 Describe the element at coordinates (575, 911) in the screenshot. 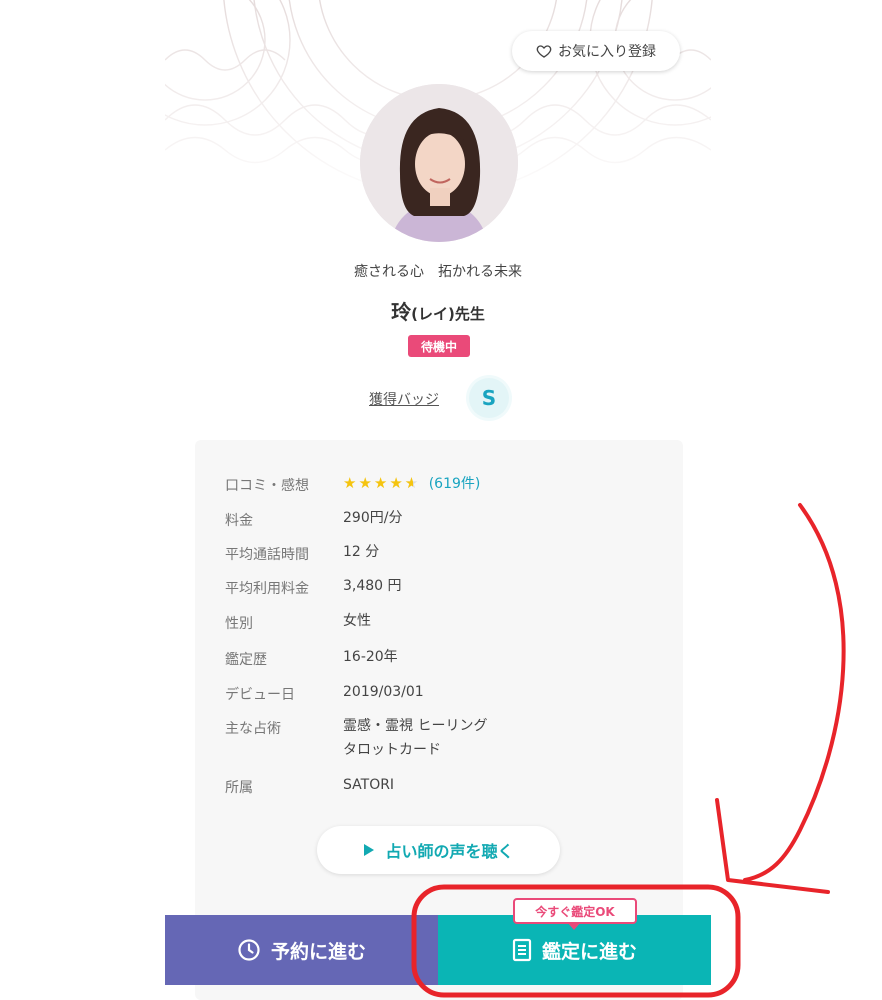

I see `available-now-tag: 今すぐ鑑定OK` at that location.